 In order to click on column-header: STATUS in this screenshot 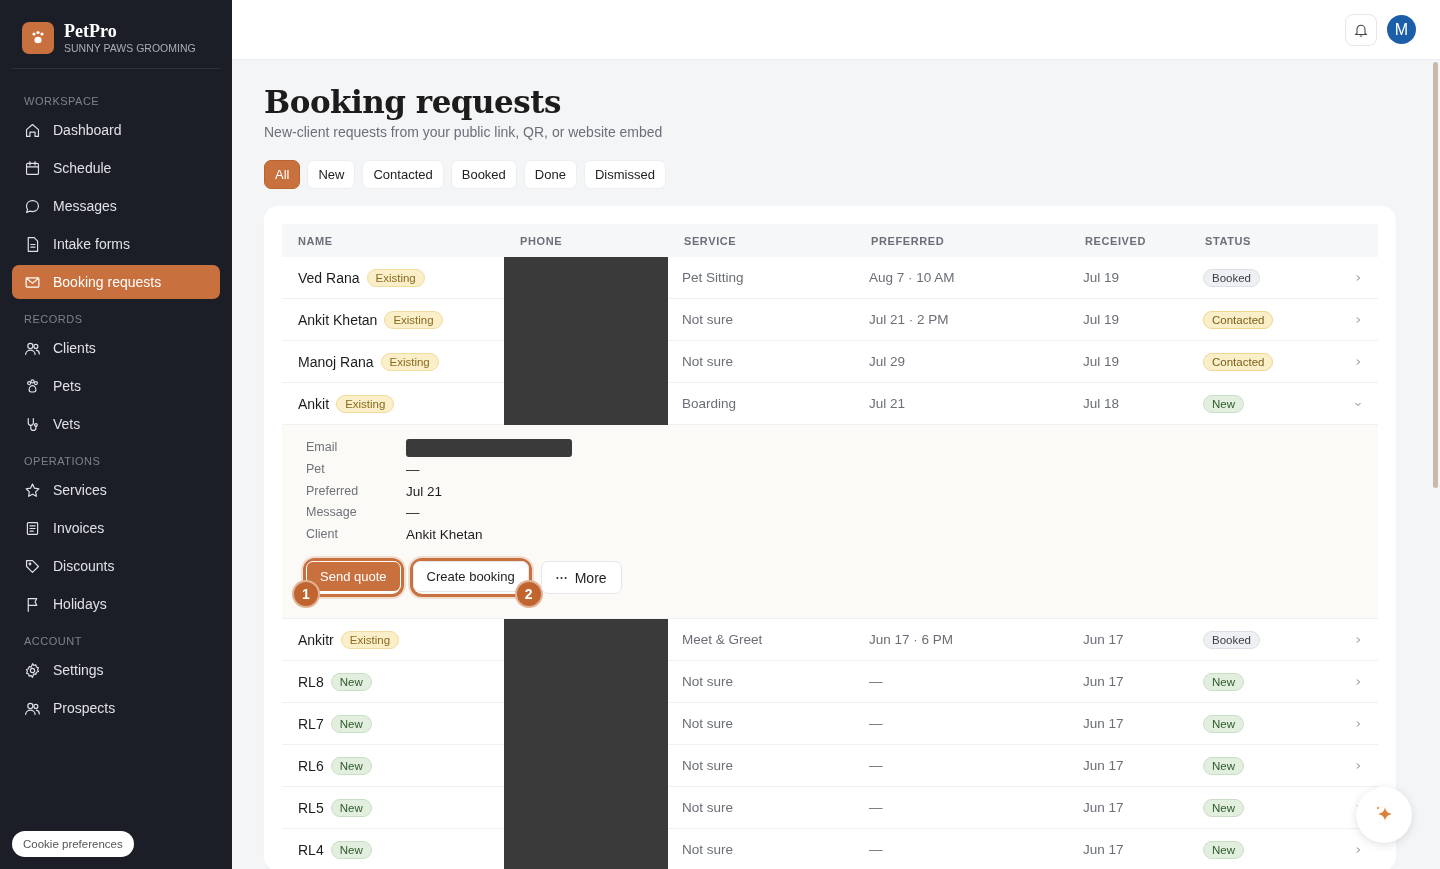, I will do `click(1228, 240)`.